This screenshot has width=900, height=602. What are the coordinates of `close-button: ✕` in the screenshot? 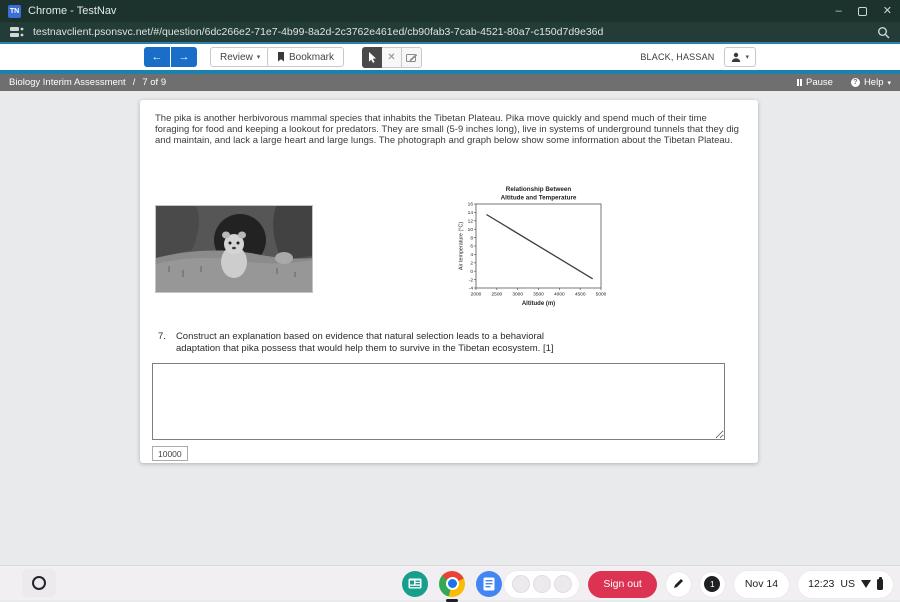 It's located at (887, 11).